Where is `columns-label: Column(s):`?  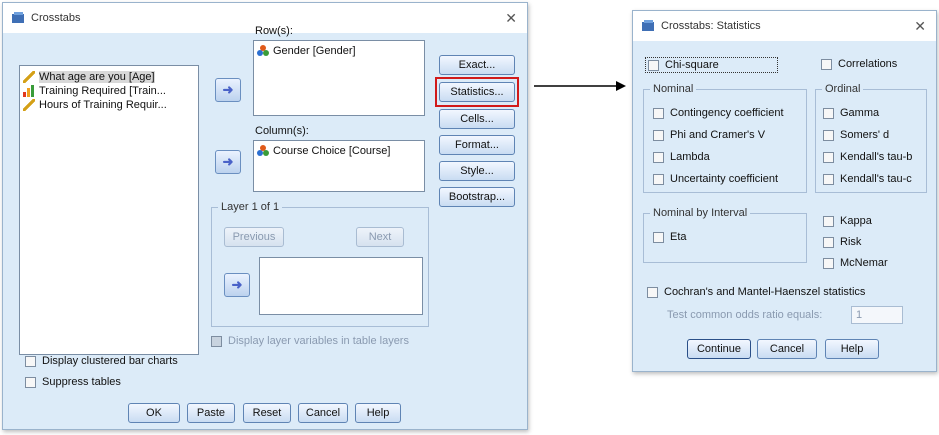 columns-label: Column(s): is located at coordinates (282, 131).